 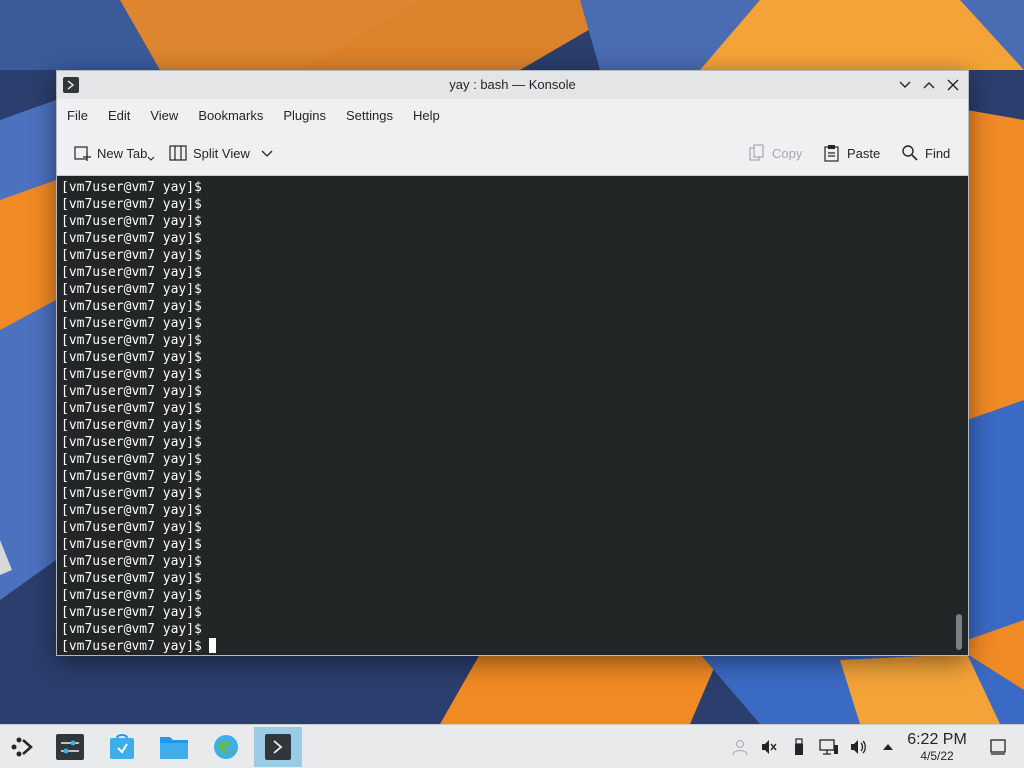 I want to click on find-button: Find, so click(x=925, y=153).